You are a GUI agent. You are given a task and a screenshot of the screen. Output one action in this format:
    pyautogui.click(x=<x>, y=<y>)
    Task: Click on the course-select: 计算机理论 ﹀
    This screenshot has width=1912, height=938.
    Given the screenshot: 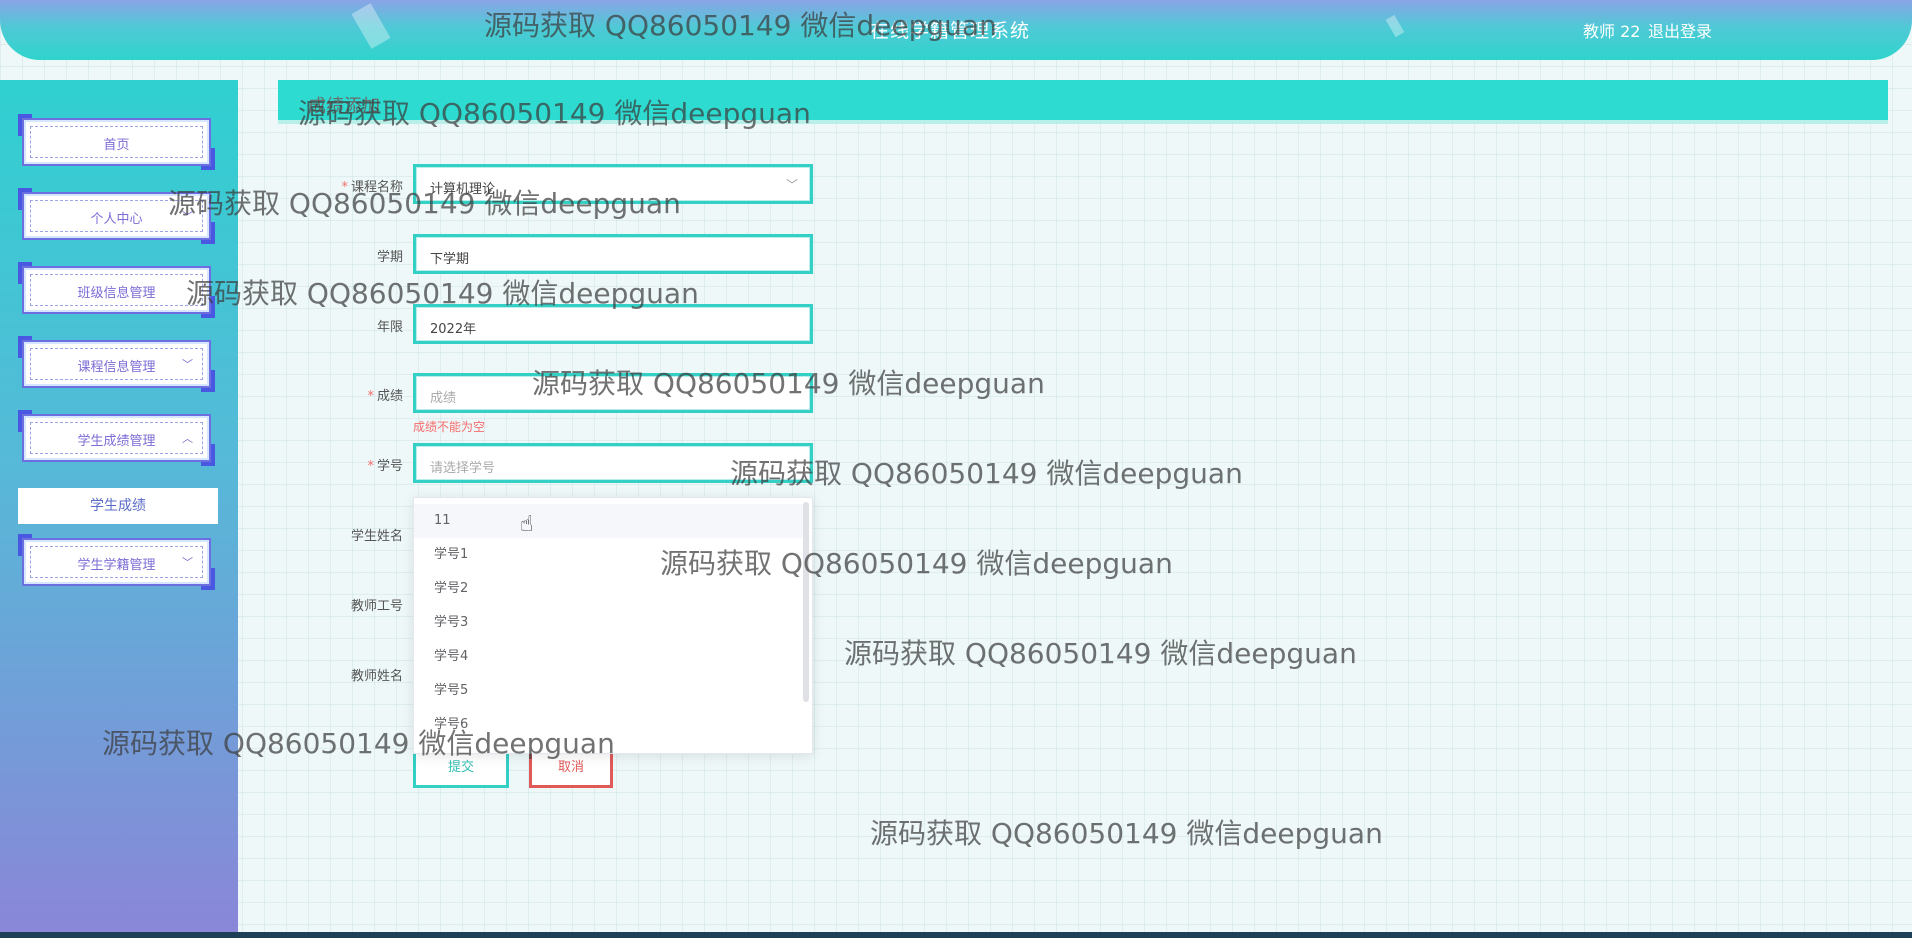 What is the action you would take?
    pyautogui.click(x=613, y=184)
    